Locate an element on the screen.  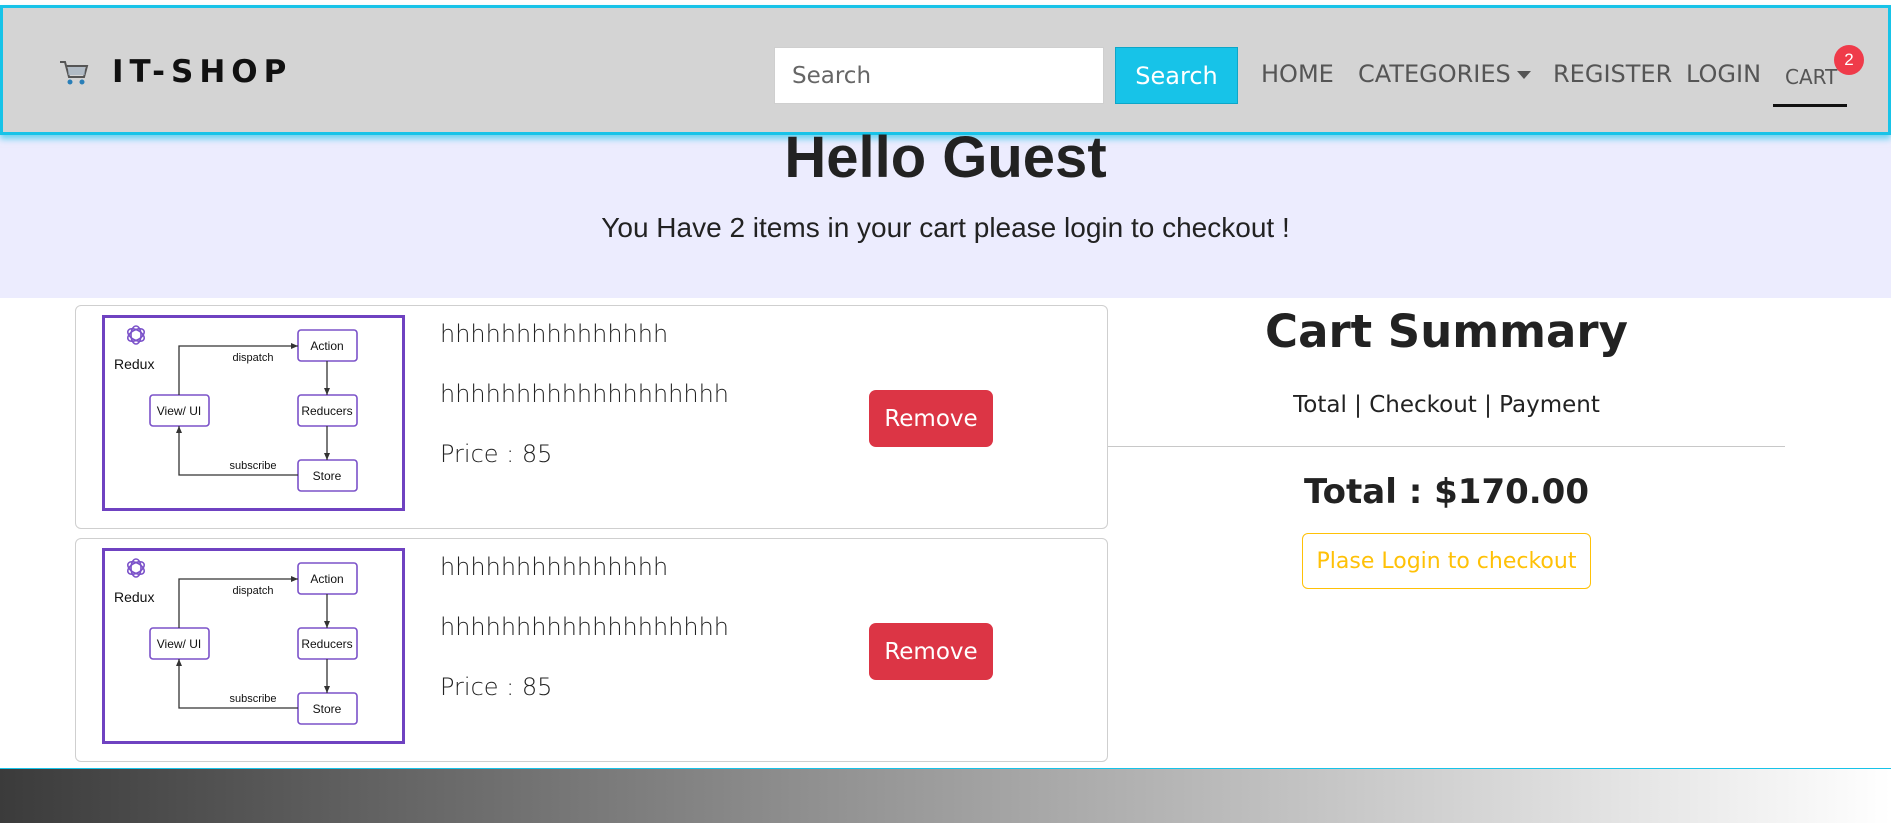
cart-summary-subtitle: Total | Checkout | Payment is located at coordinates (1446, 405).